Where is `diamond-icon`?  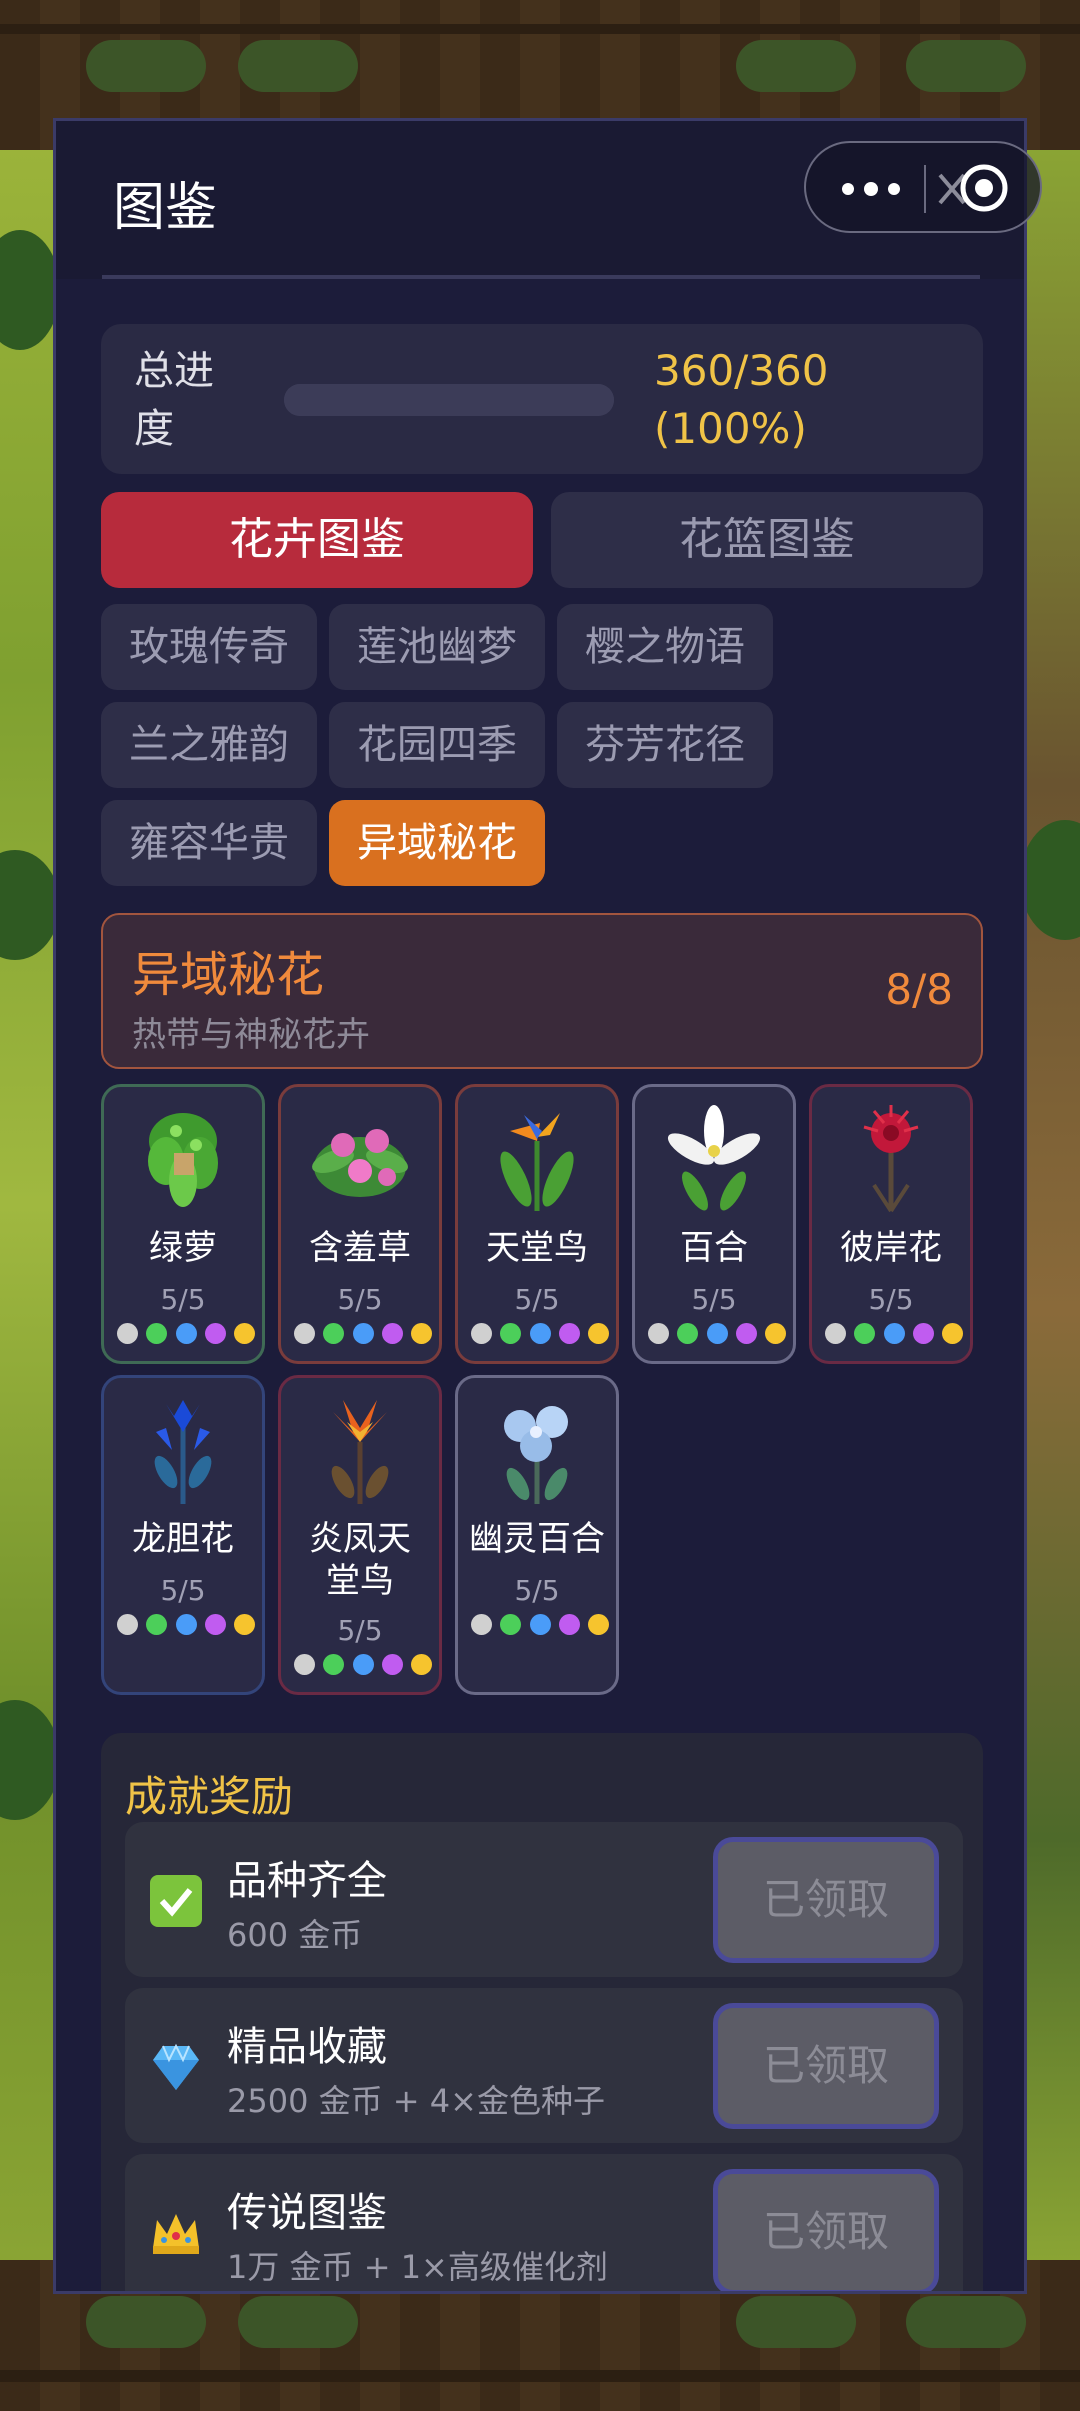 diamond-icon is located at coordinates (176, 2066).